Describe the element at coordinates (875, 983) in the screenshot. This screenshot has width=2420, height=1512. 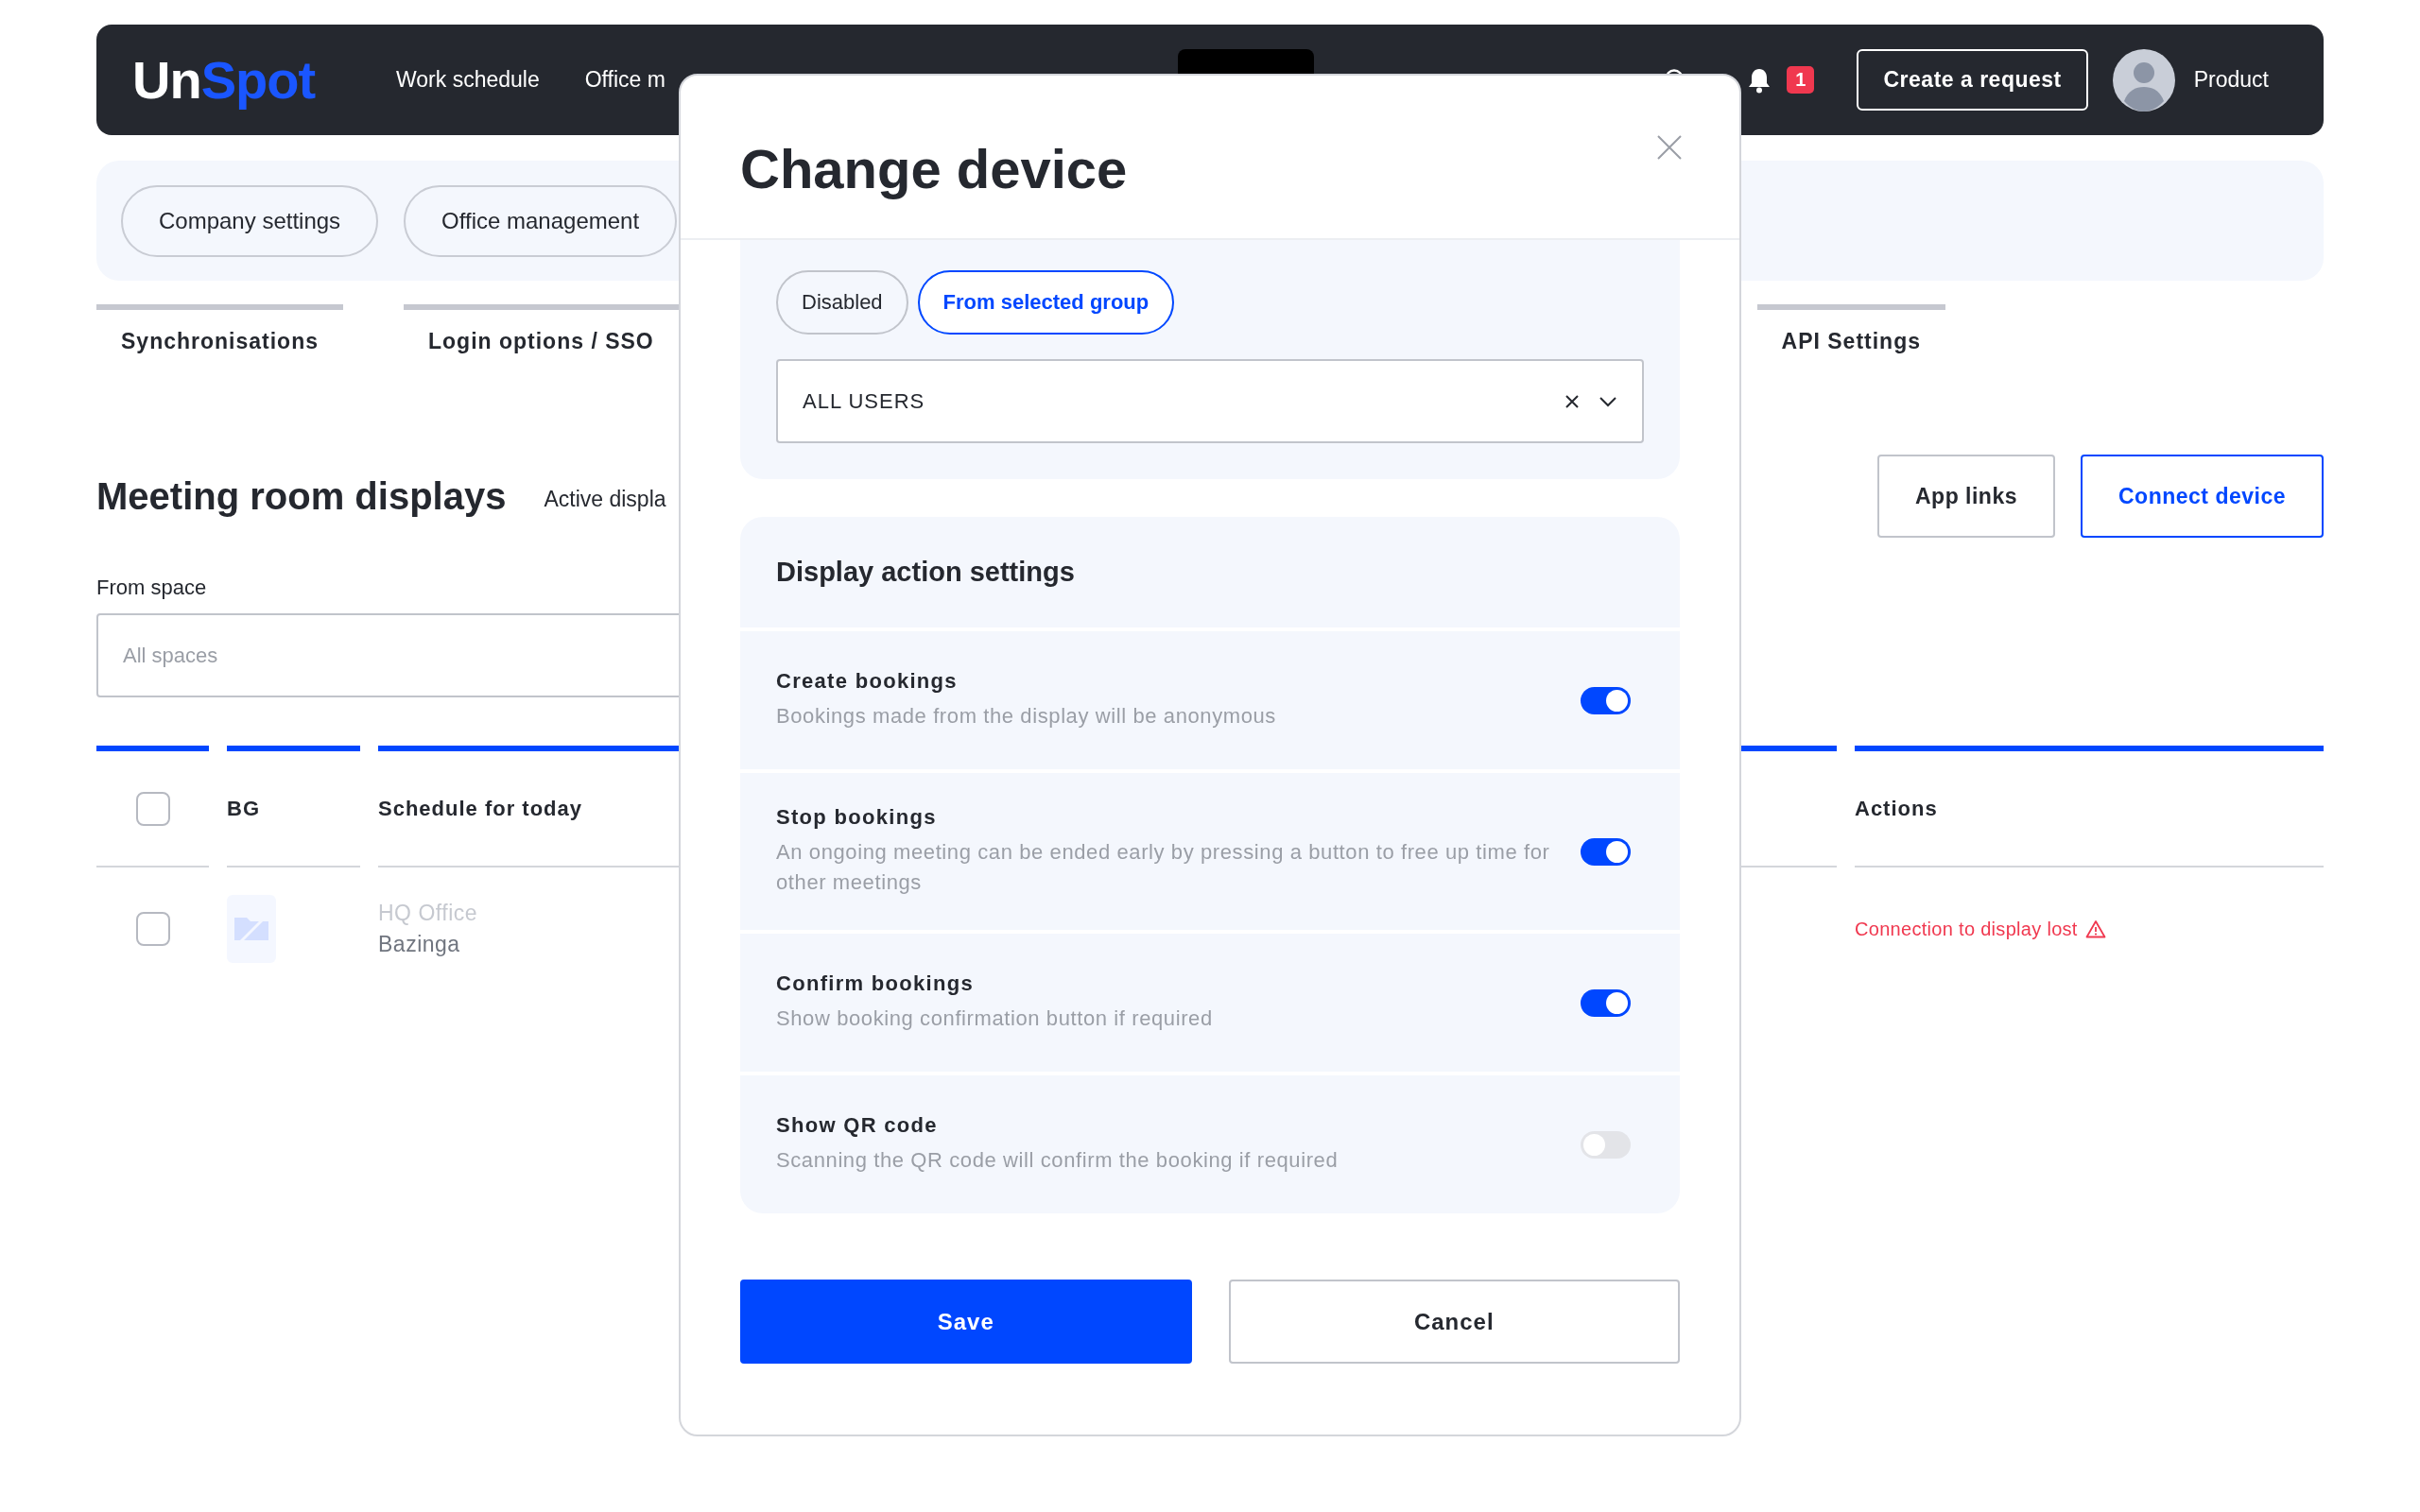
I see `setting-title: Confirm bookings` at that location.